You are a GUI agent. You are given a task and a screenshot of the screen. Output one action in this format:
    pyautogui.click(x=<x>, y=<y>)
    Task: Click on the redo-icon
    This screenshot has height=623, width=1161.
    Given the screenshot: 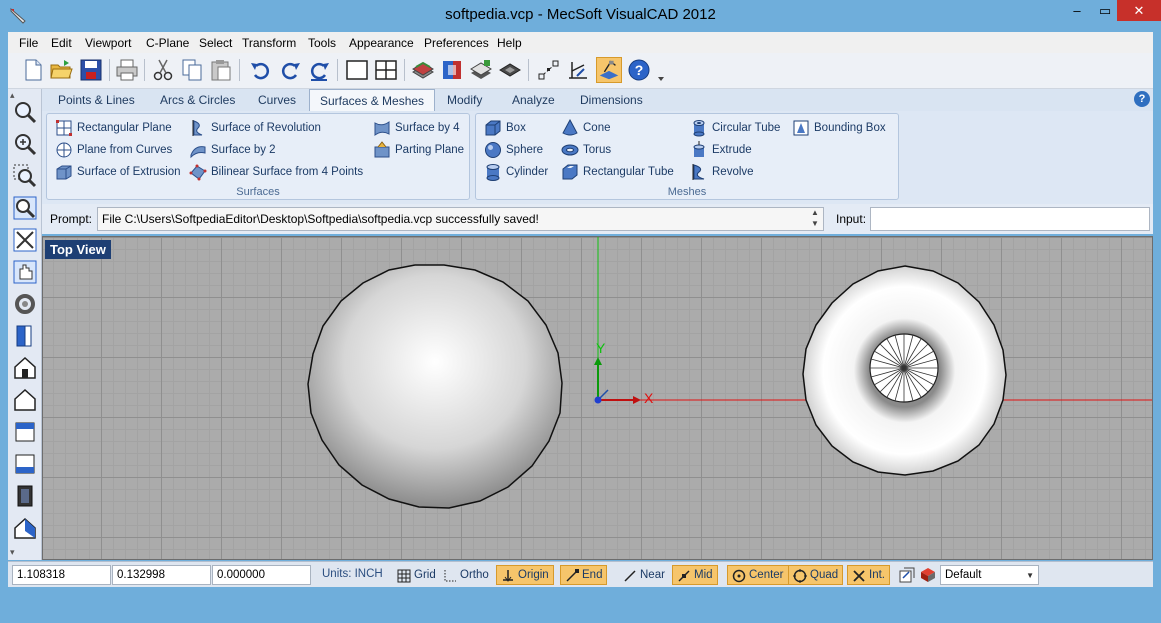 What is the action you would take?
    pyautogui.click(x=290, y=70)
    